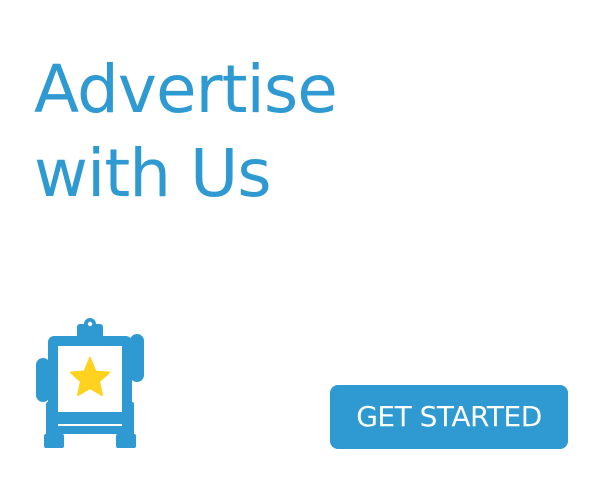 Image resolution: width=600 pixels, height=500 pixels. I want to click on headline-line-1: Advertise, so click(186, 89).